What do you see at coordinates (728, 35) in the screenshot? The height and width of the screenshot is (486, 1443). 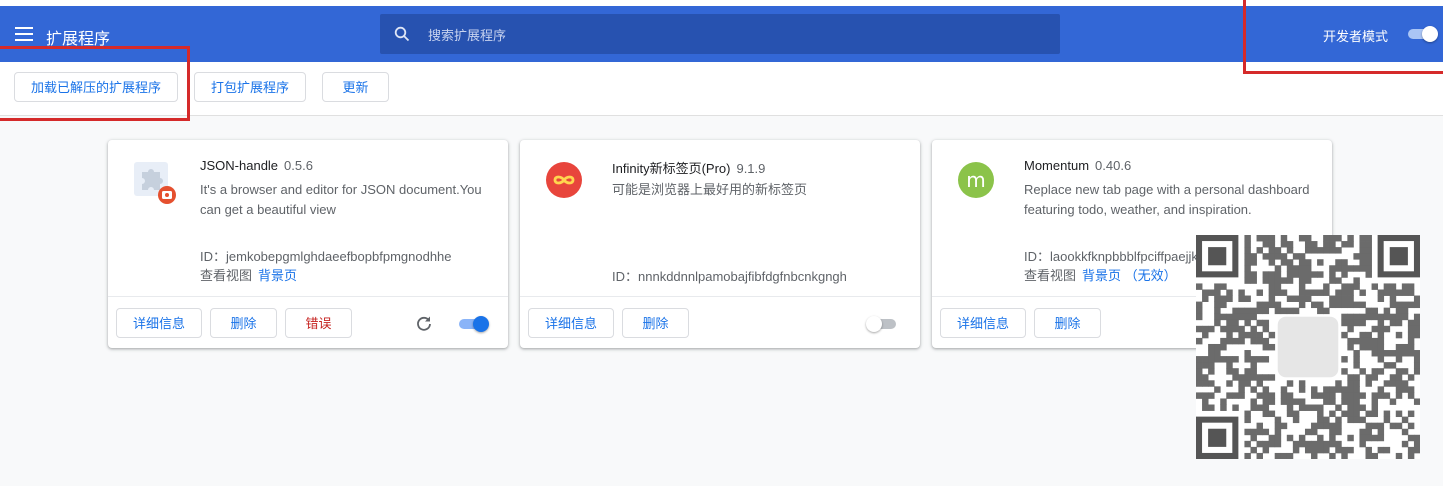 I see `search-input` at bounding box center [728, 35].